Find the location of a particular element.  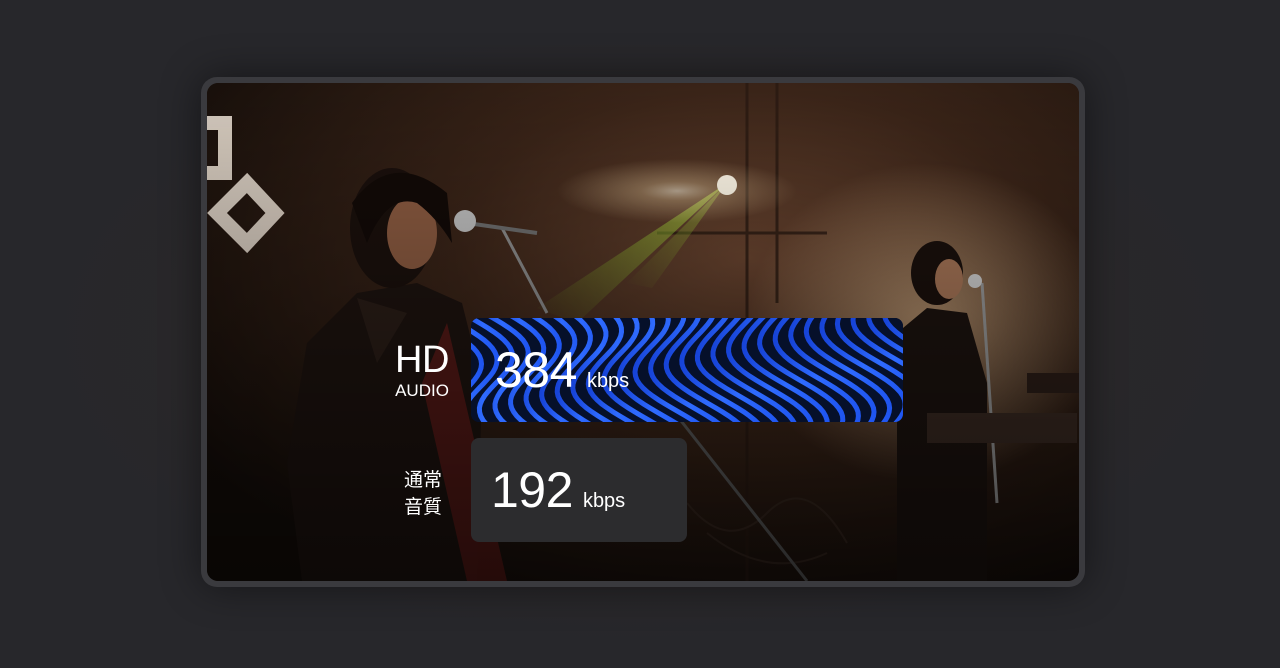

normal-bitrate-card: 192 kbps is located at coordinates (579, 490).